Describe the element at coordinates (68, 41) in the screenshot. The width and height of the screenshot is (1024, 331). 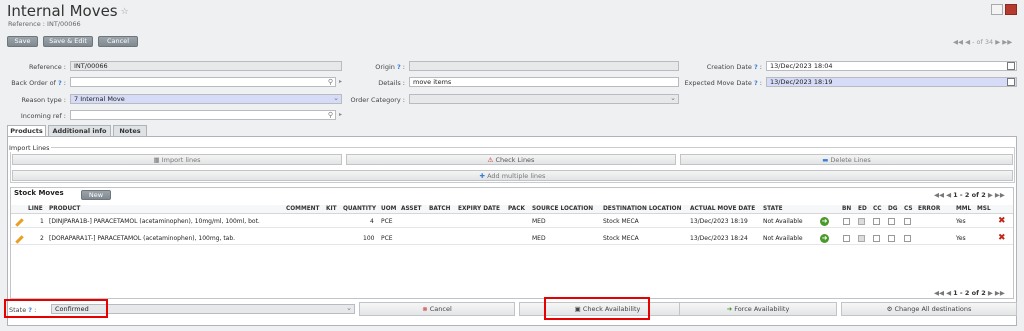
I see `save-edit-button: Save & Edit` at that location.